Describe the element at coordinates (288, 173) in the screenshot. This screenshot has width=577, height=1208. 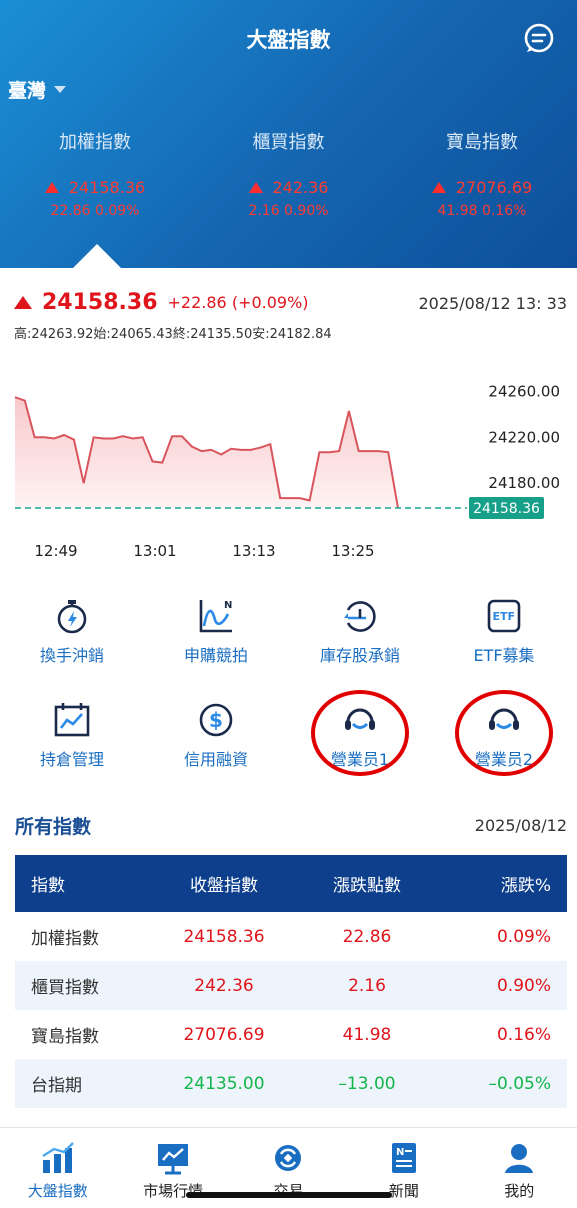
I see `index-card-otc: 櫃買指數 242.36 2.16 0.90%` at that location.